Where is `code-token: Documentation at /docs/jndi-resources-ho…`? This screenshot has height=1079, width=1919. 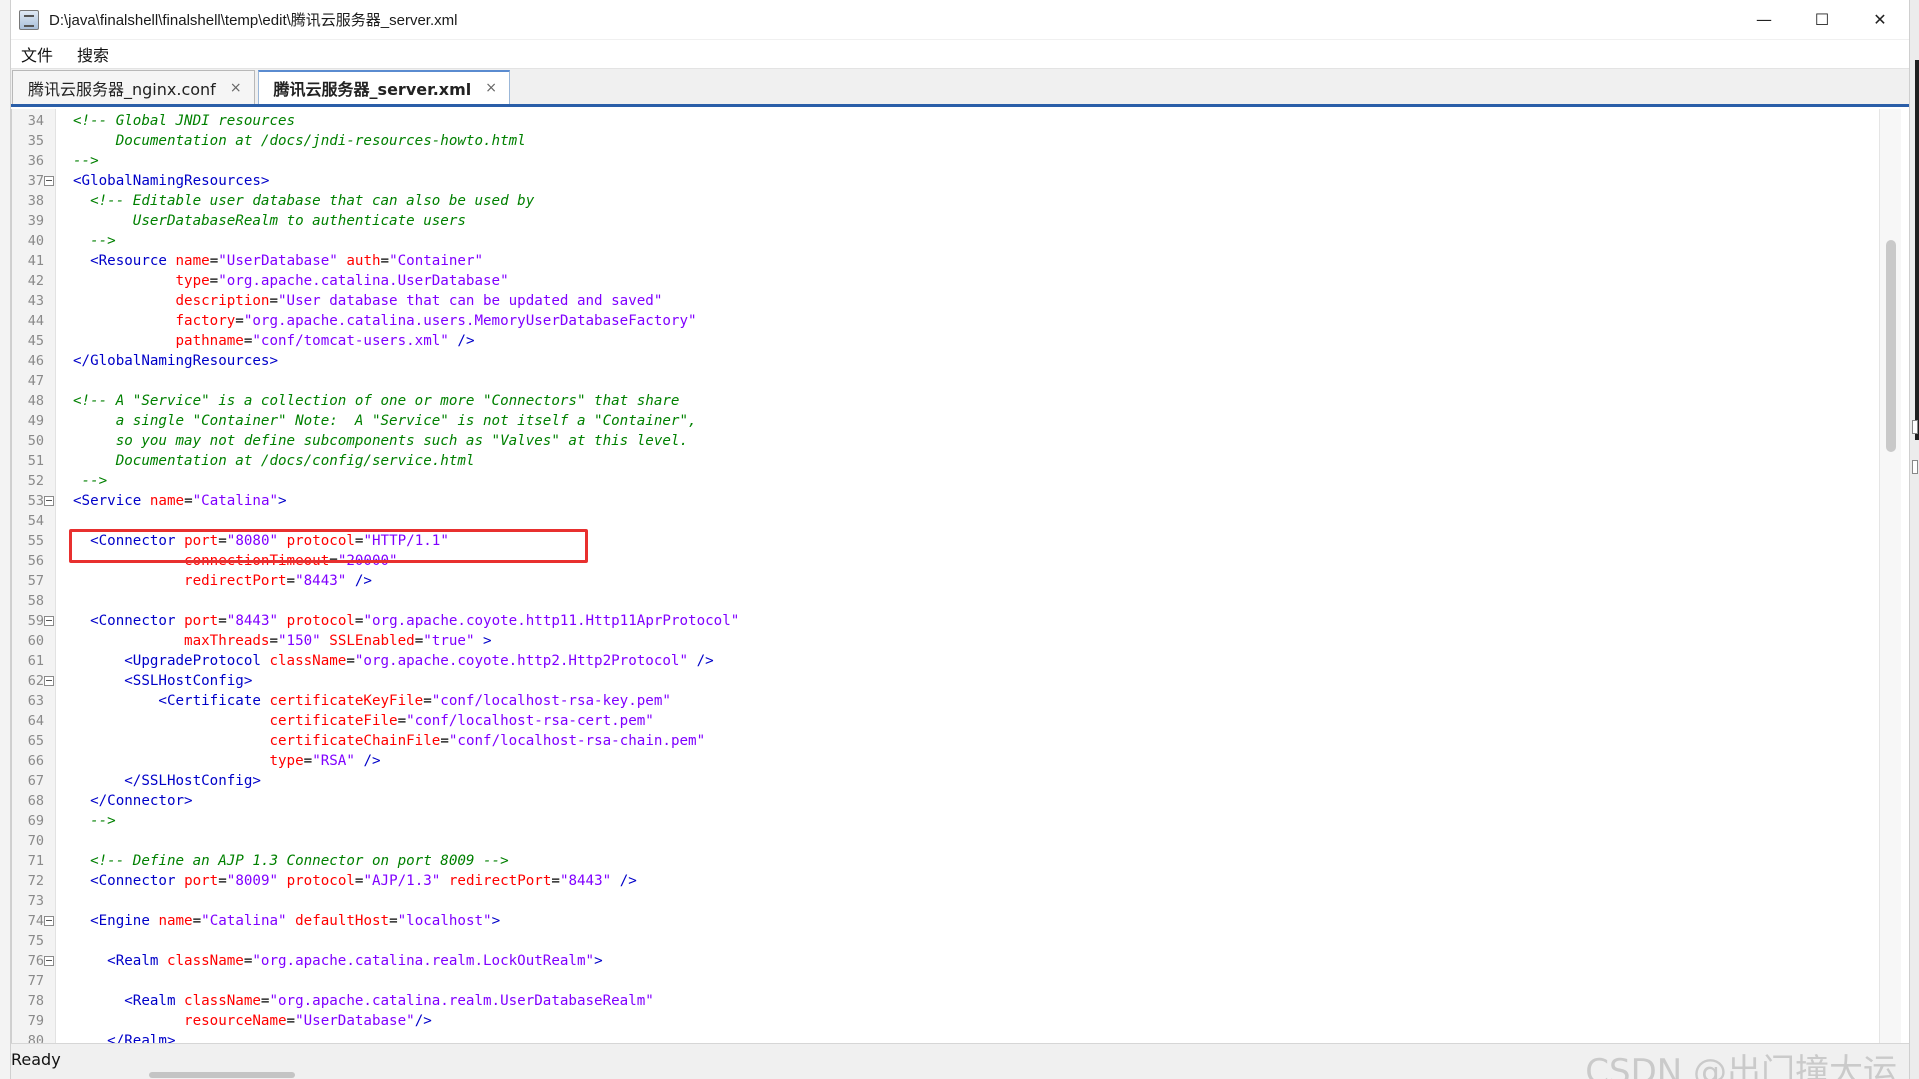 code-token: Documentation at /docs/jndi-resources-ho… is located at coordinates (299, 141).